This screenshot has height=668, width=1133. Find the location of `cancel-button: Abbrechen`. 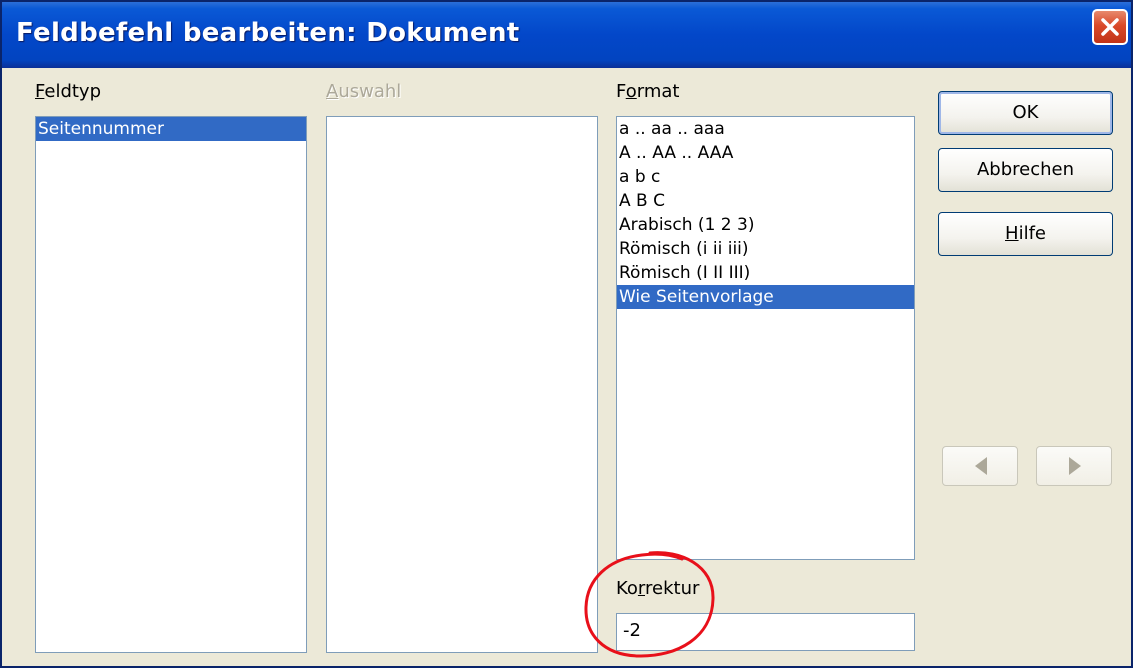

cancel-button: Abbrechen is located at coordinates (1025, 170).